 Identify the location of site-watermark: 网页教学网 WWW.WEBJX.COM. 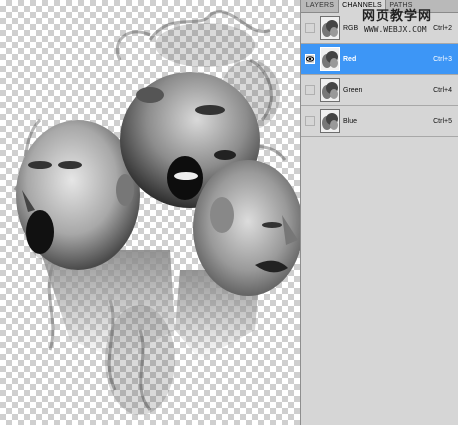
(408, 21).